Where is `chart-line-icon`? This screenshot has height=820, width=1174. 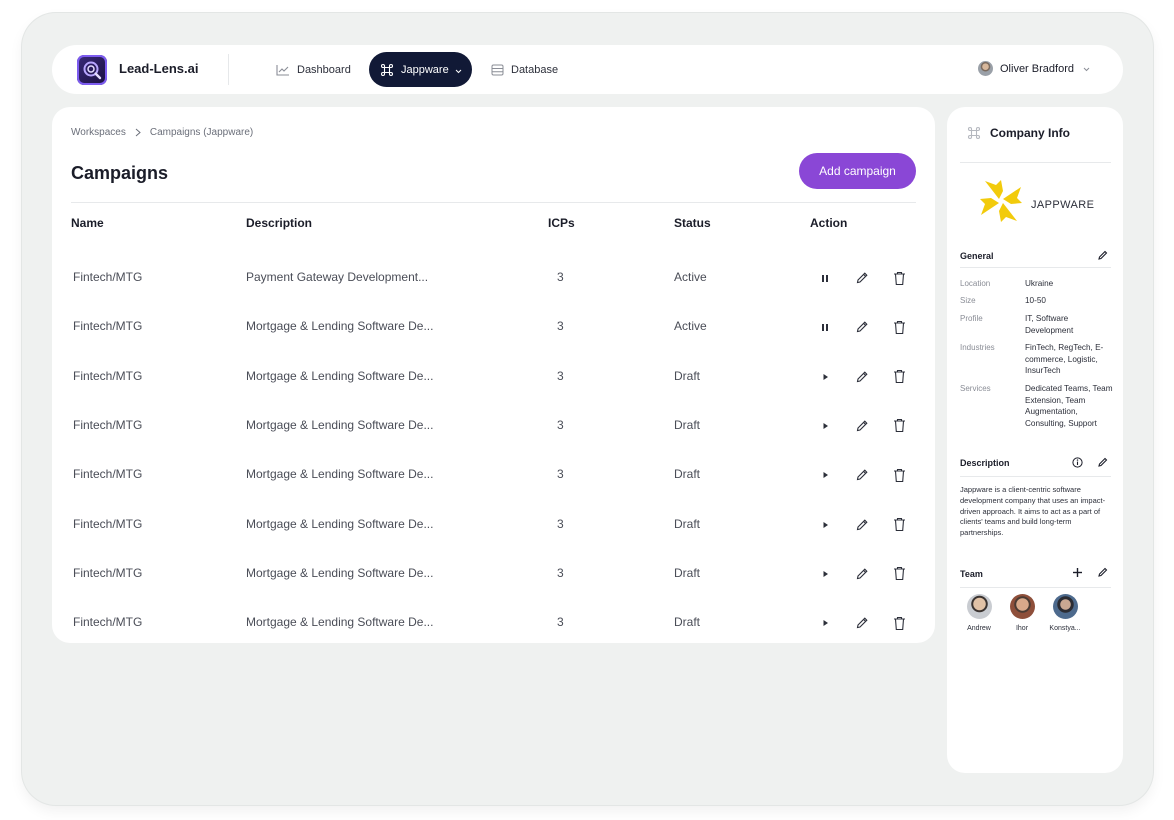
chart-line-icon is located at coordinates (283, 70).